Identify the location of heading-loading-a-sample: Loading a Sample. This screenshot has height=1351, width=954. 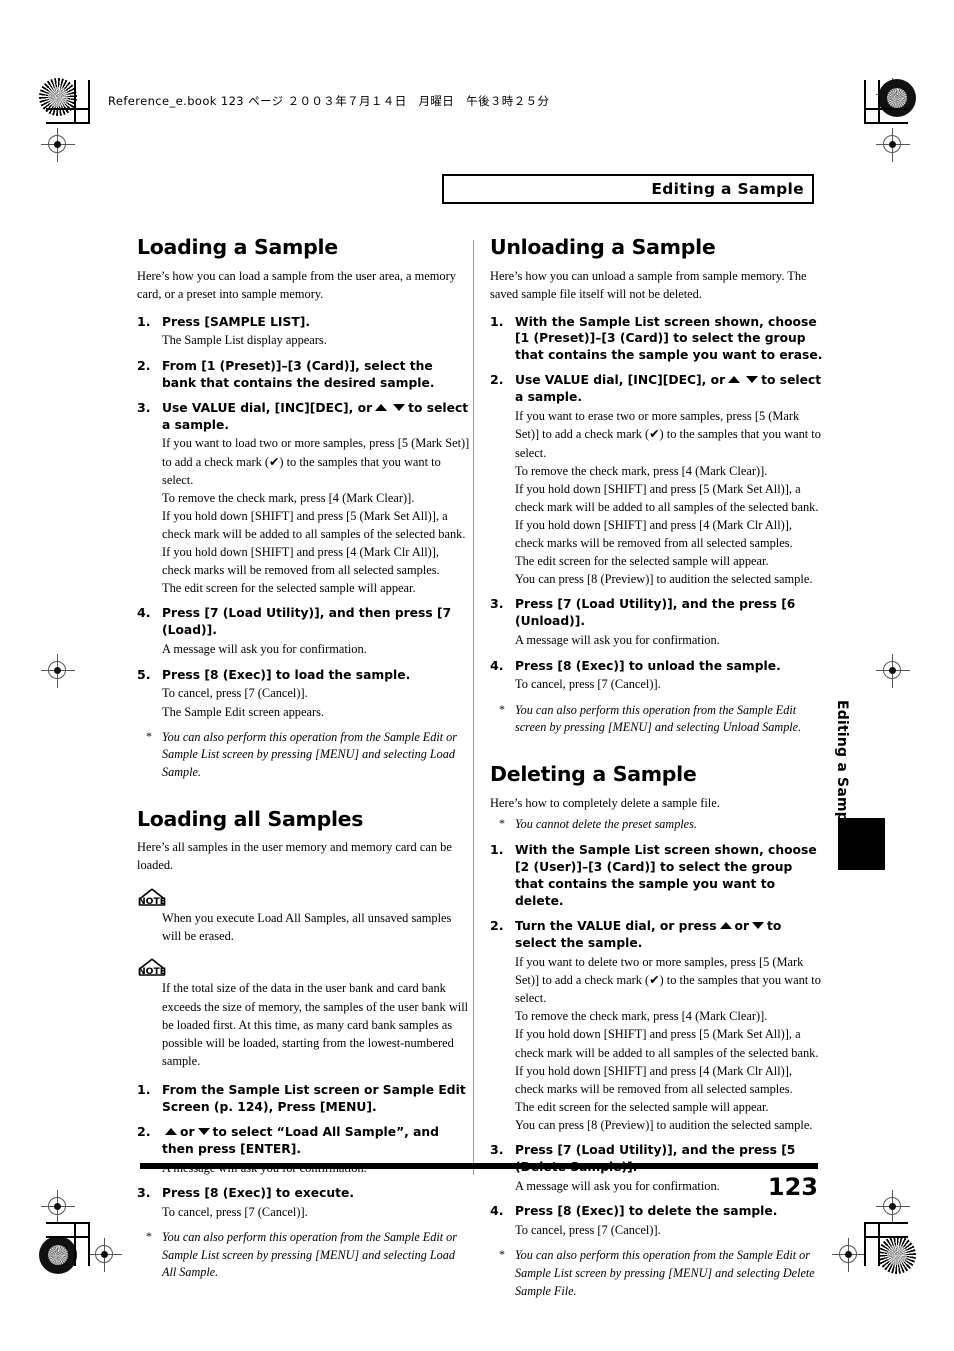
(237, 247).